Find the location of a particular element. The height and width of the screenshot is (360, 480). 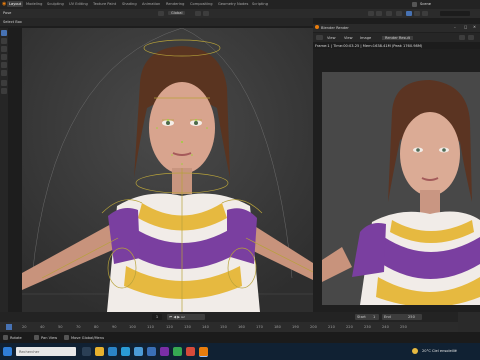

image-editor-header: View View Image Render Result is located at coordinates (396, 37).